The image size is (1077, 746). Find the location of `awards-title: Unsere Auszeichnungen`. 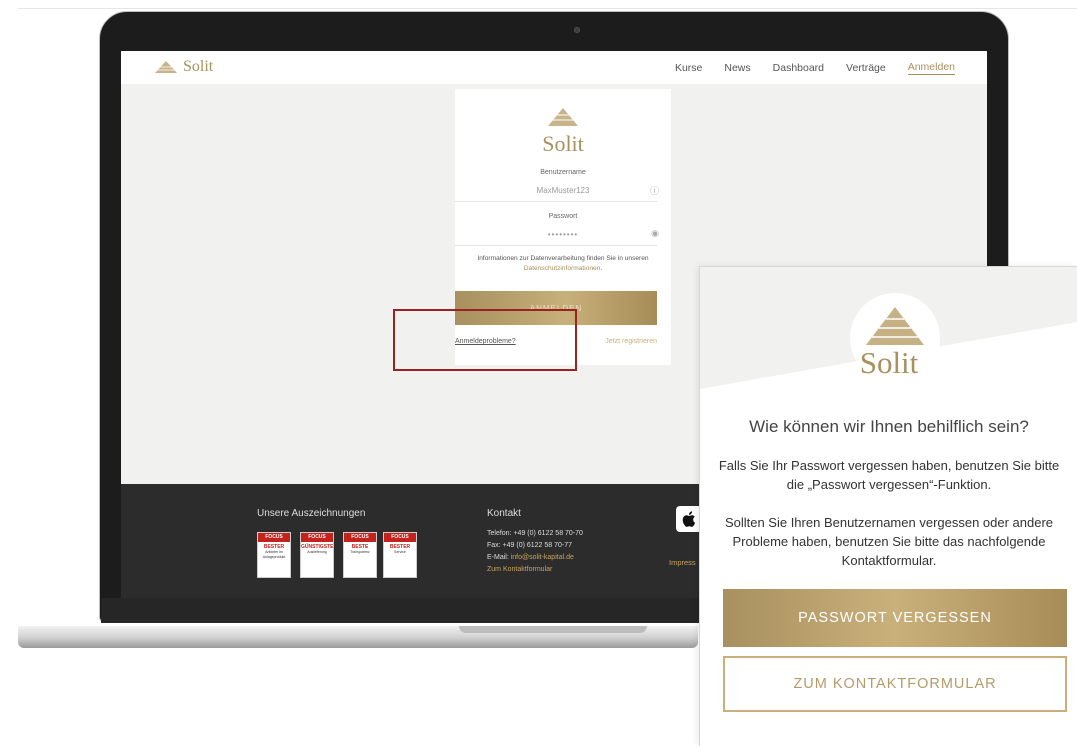

awards-title: Unsere Auszeichnungen is located at coordinates (311, 513).